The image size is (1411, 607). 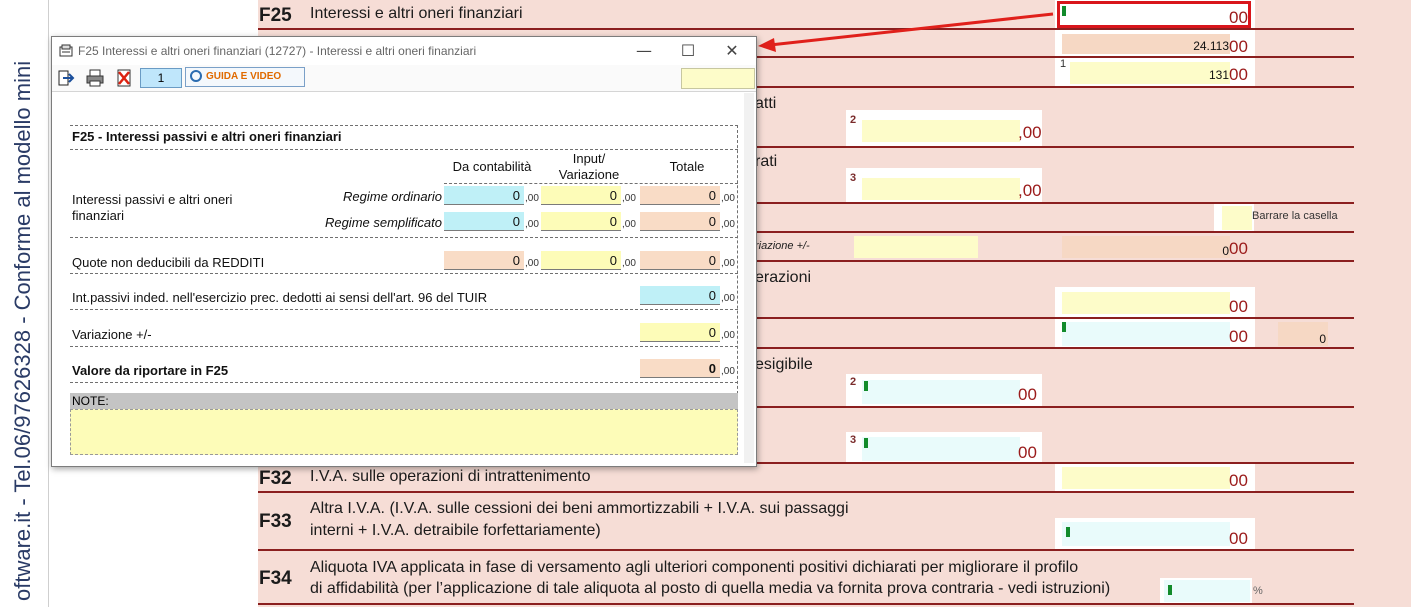 I want to click on variazione-label: Variazione +/-, so click(x=112, y=334).